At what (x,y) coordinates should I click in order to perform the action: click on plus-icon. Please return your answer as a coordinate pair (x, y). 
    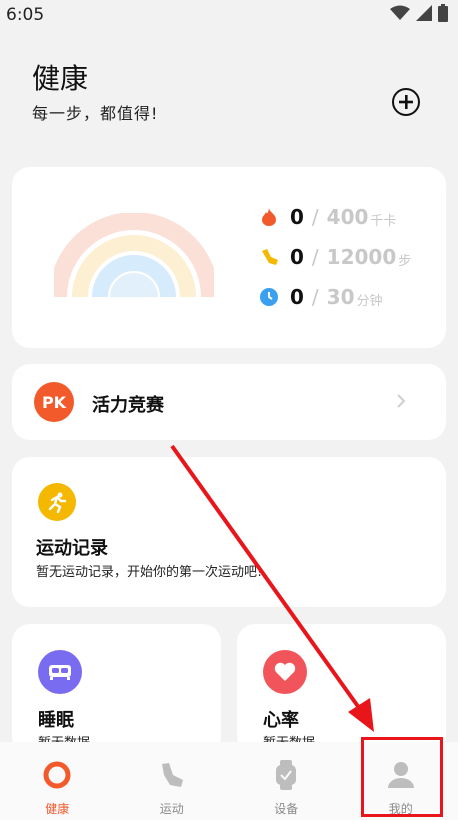
    Looking at the image, I should click on (406, 102).